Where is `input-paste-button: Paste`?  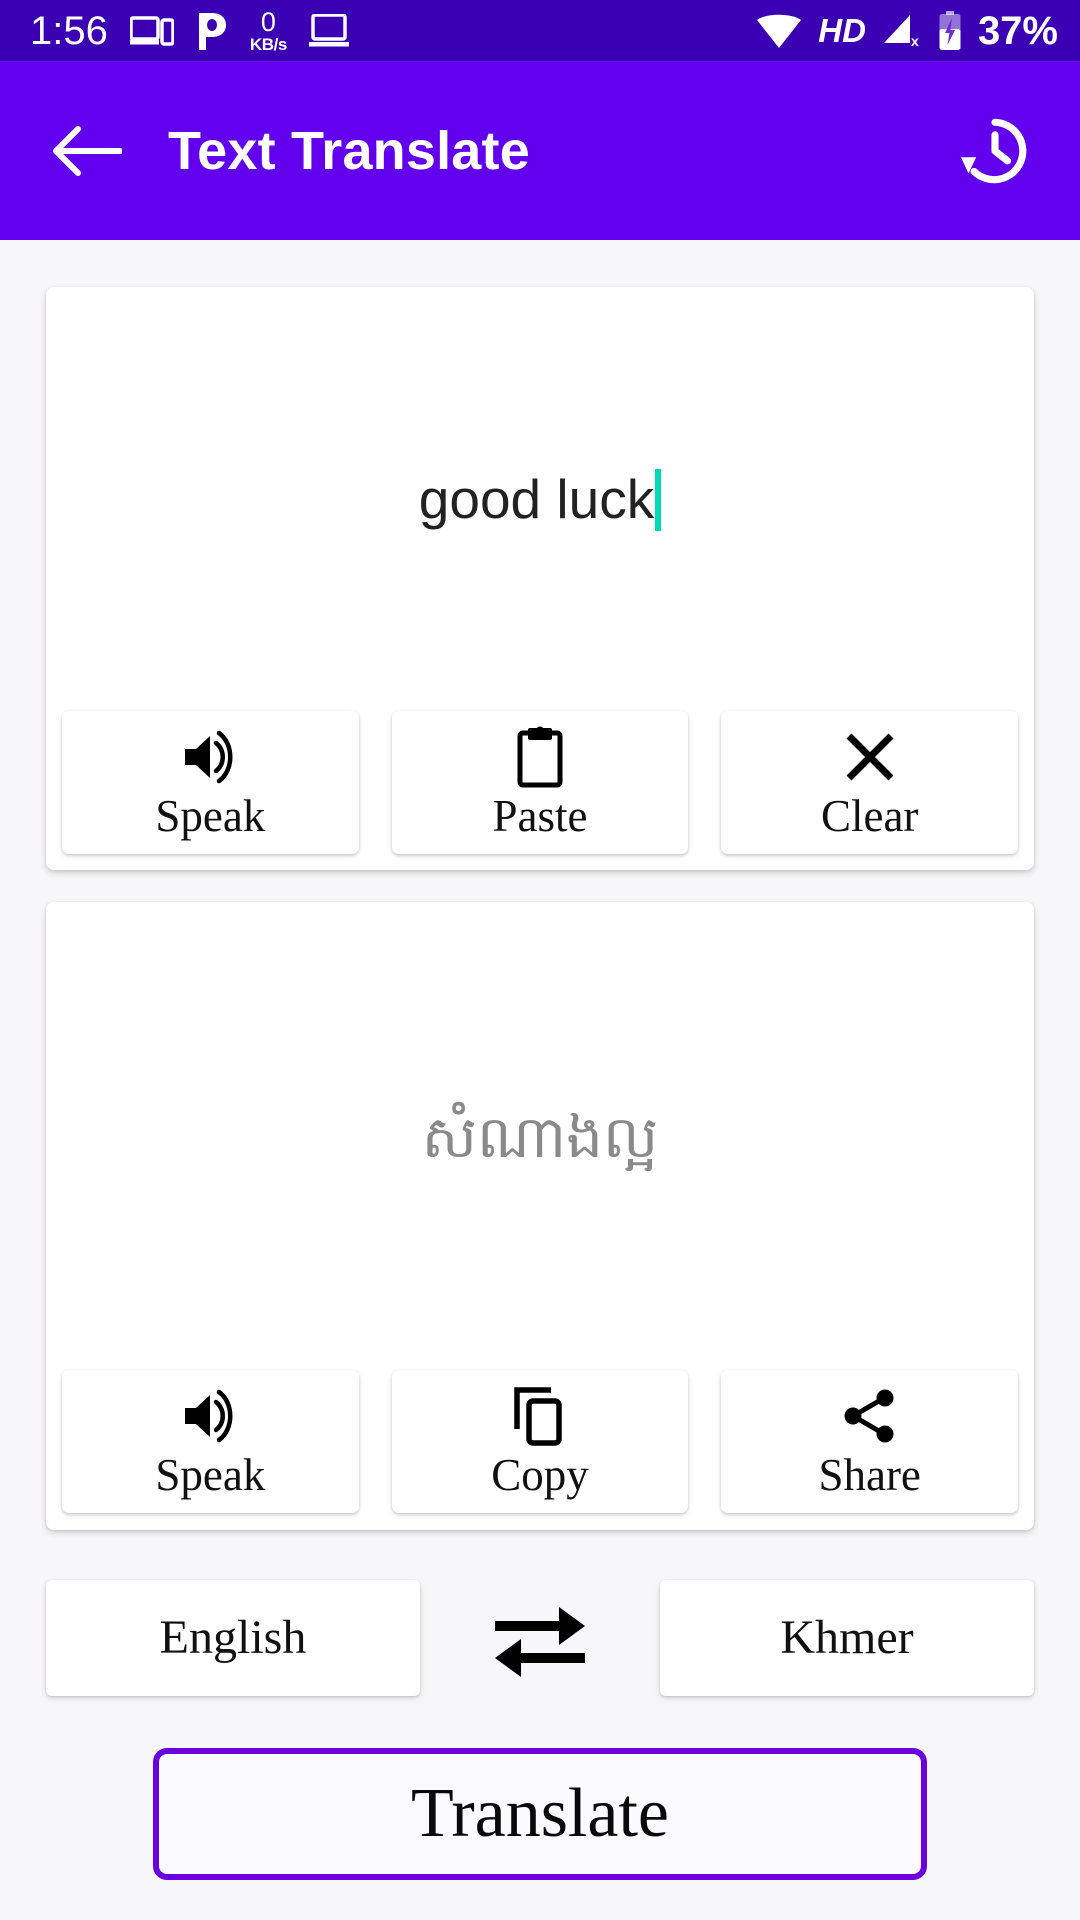 input-paste-button: Paste is located at coordinates (540, 782).